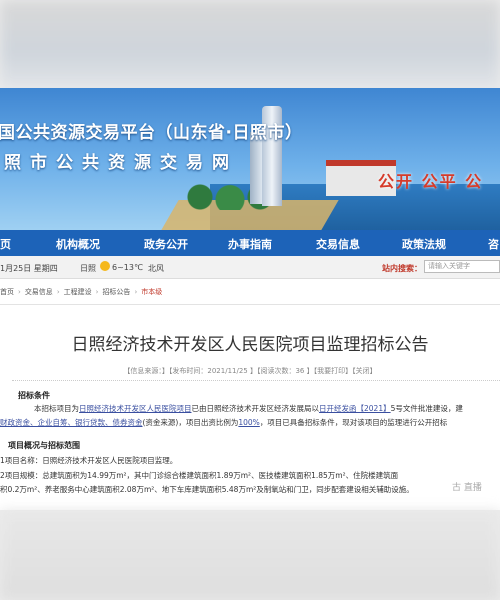  I want to click on date-text: 1月25日 星期四, so click(29, 268).